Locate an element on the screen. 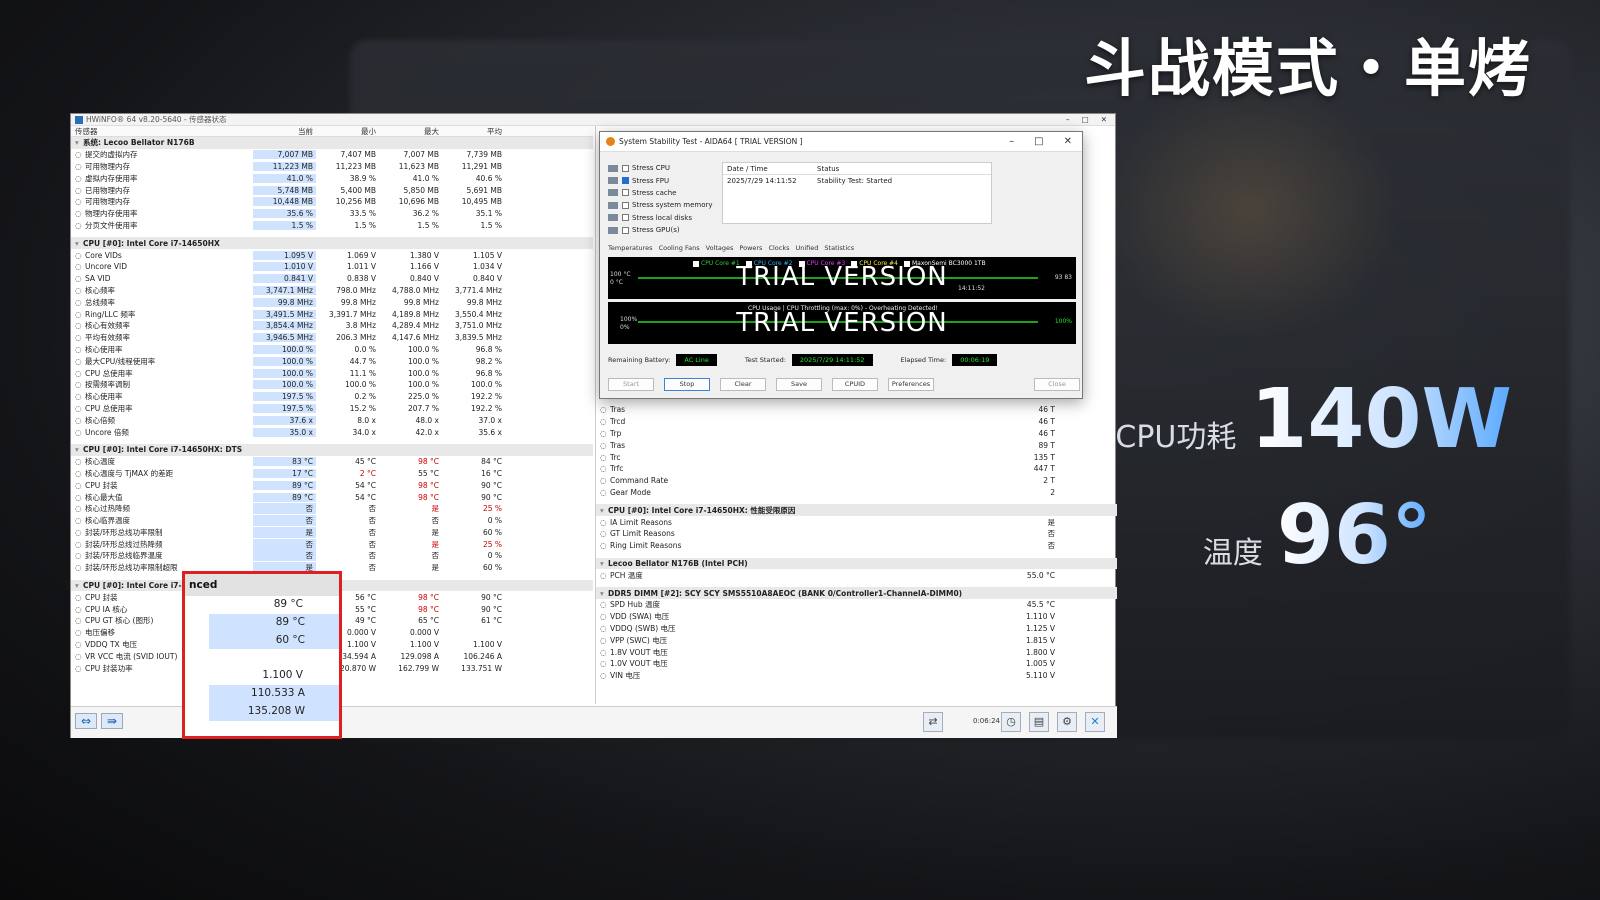  sensor-row: ◌ GT Limit Reasons 否 is located at coordinates (856, 534).